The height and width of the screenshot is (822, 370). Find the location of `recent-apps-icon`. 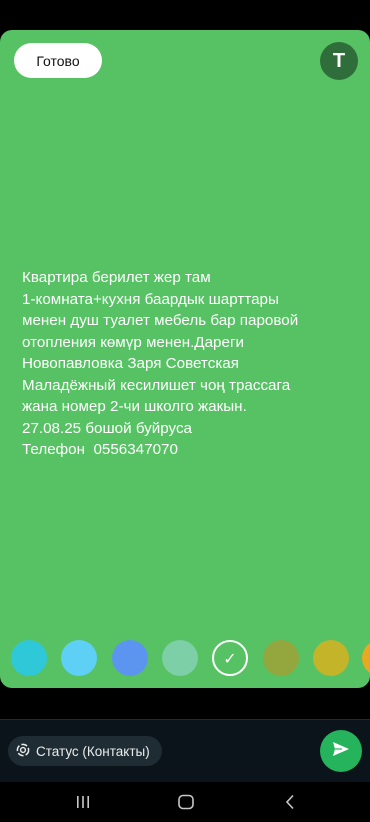

recent-apps-icon is located at coordinates (83, 802).